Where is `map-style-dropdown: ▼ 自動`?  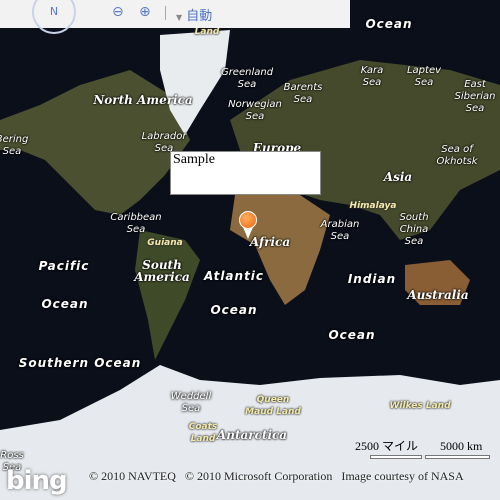
map-style-dropdown: ▼ 自動 is located at coordinates (194, 14).